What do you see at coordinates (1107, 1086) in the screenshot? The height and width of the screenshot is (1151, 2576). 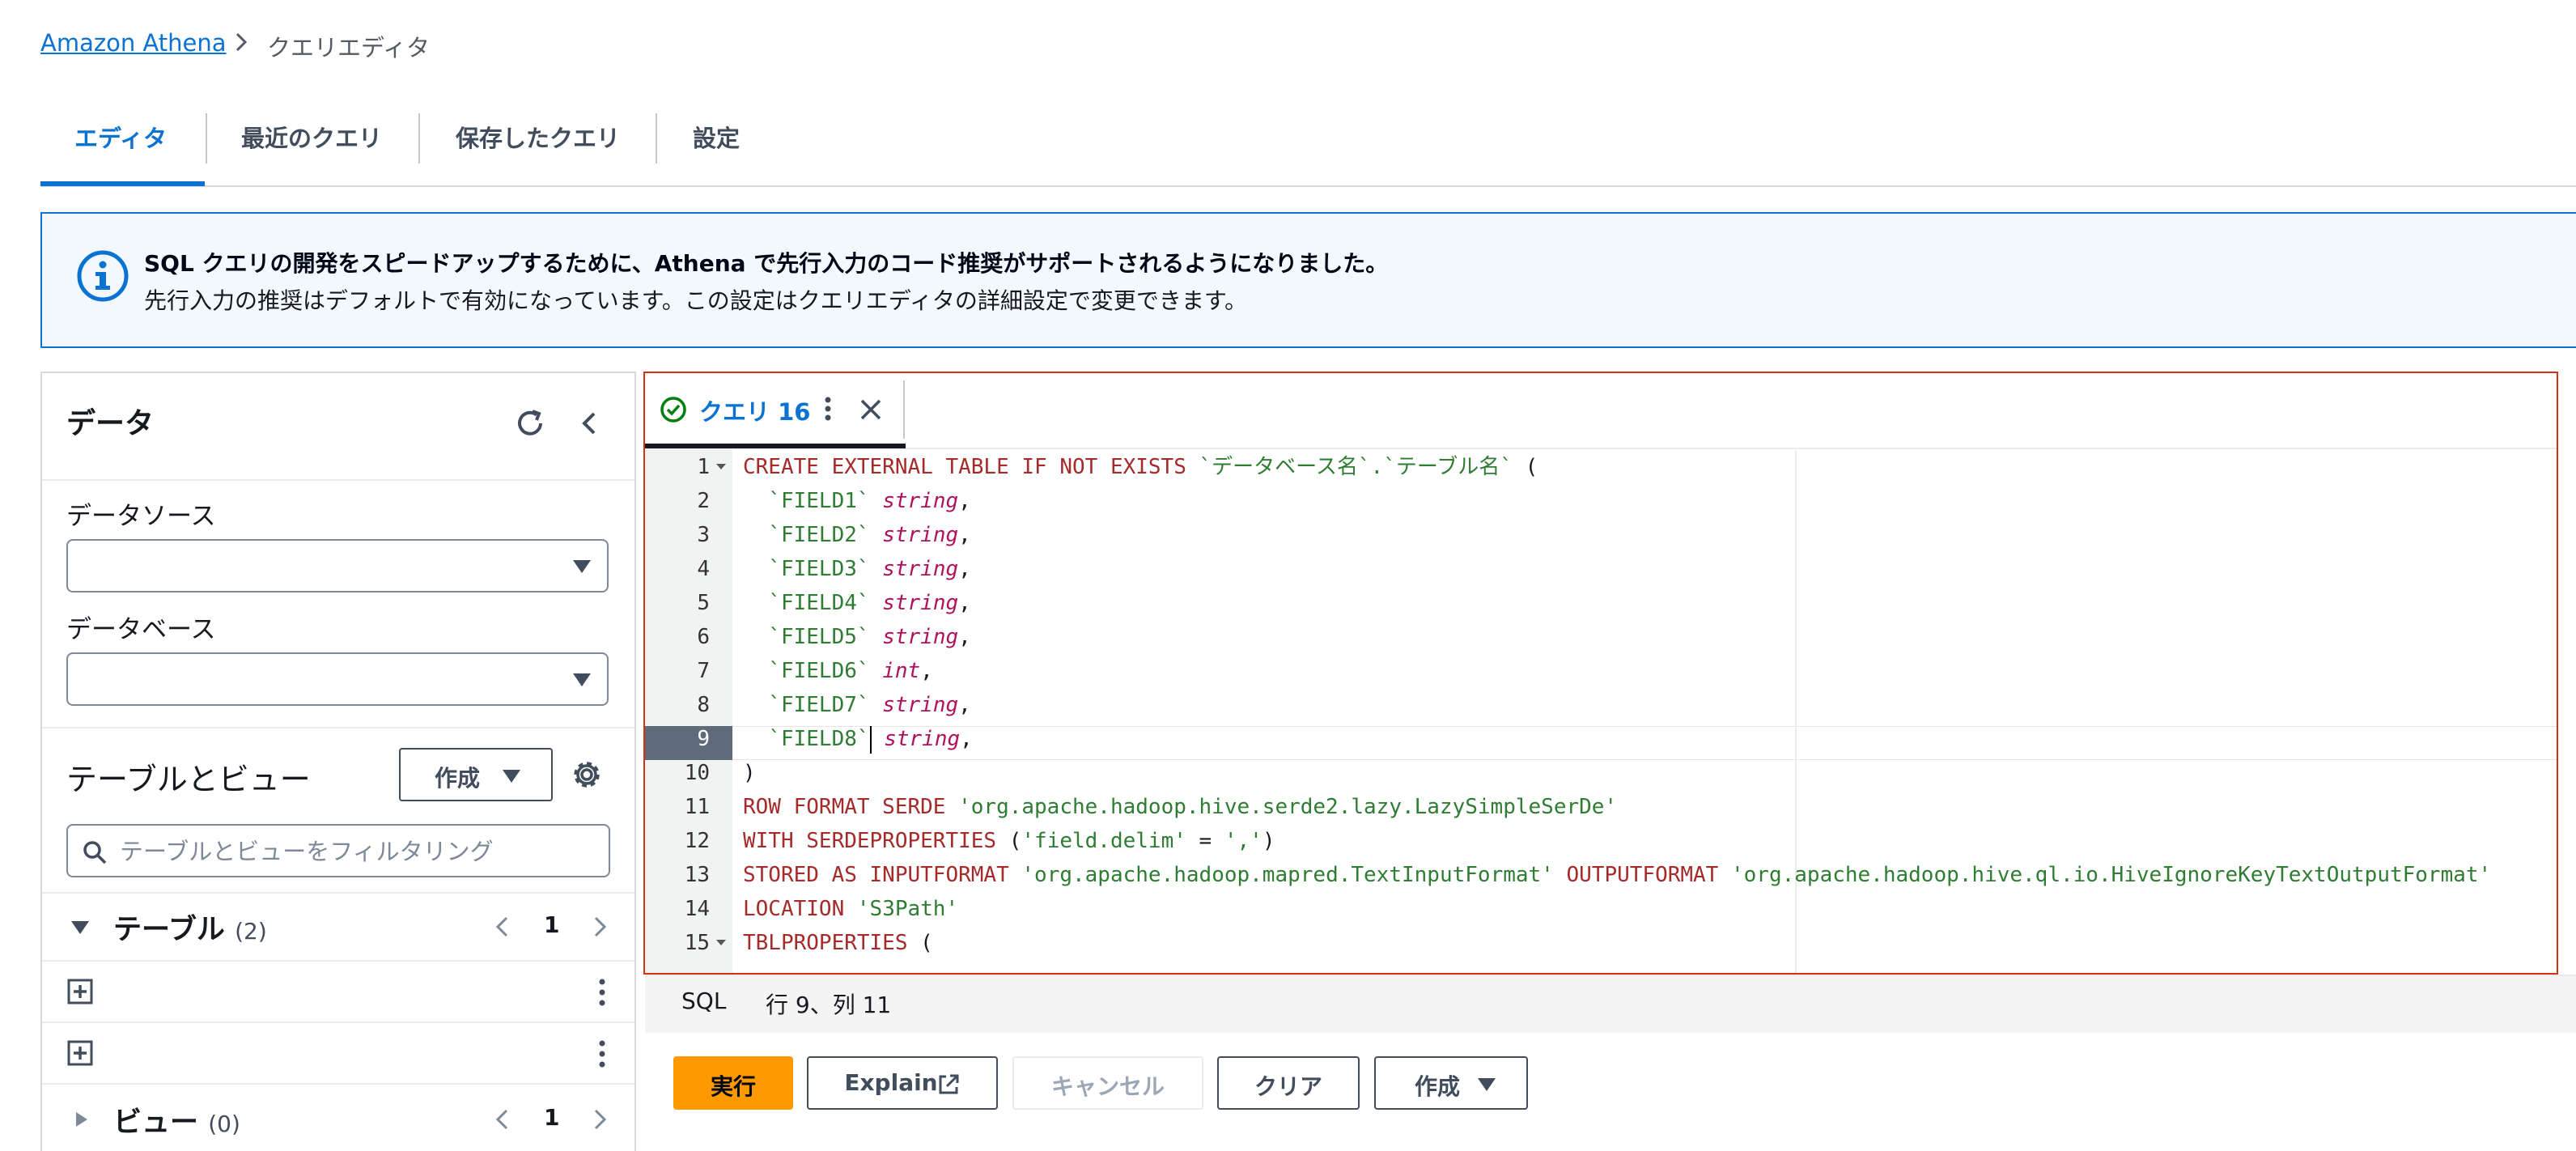 I see `cancel-button-label: キャンセル` at bounding box center [1107, 1086].